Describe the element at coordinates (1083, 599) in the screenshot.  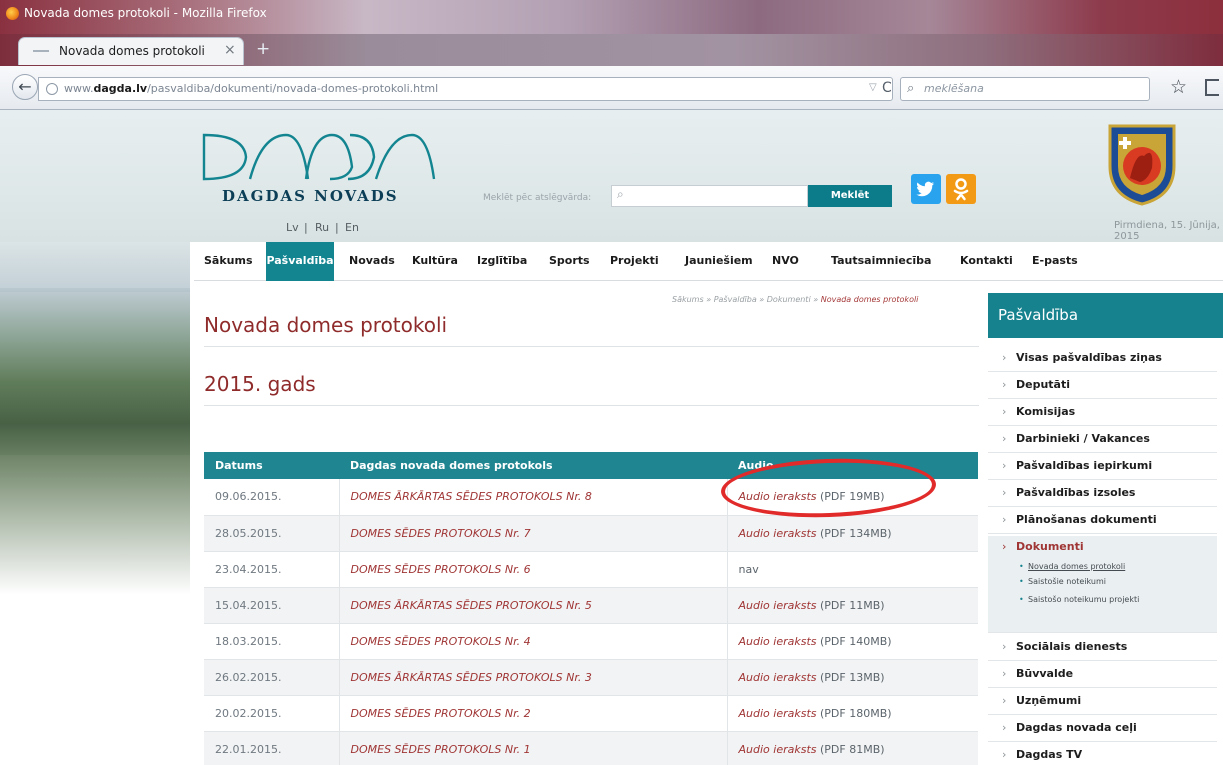
I see `sidebar-subitem-projekti: Saistošo noteikumu projekti` at that location.